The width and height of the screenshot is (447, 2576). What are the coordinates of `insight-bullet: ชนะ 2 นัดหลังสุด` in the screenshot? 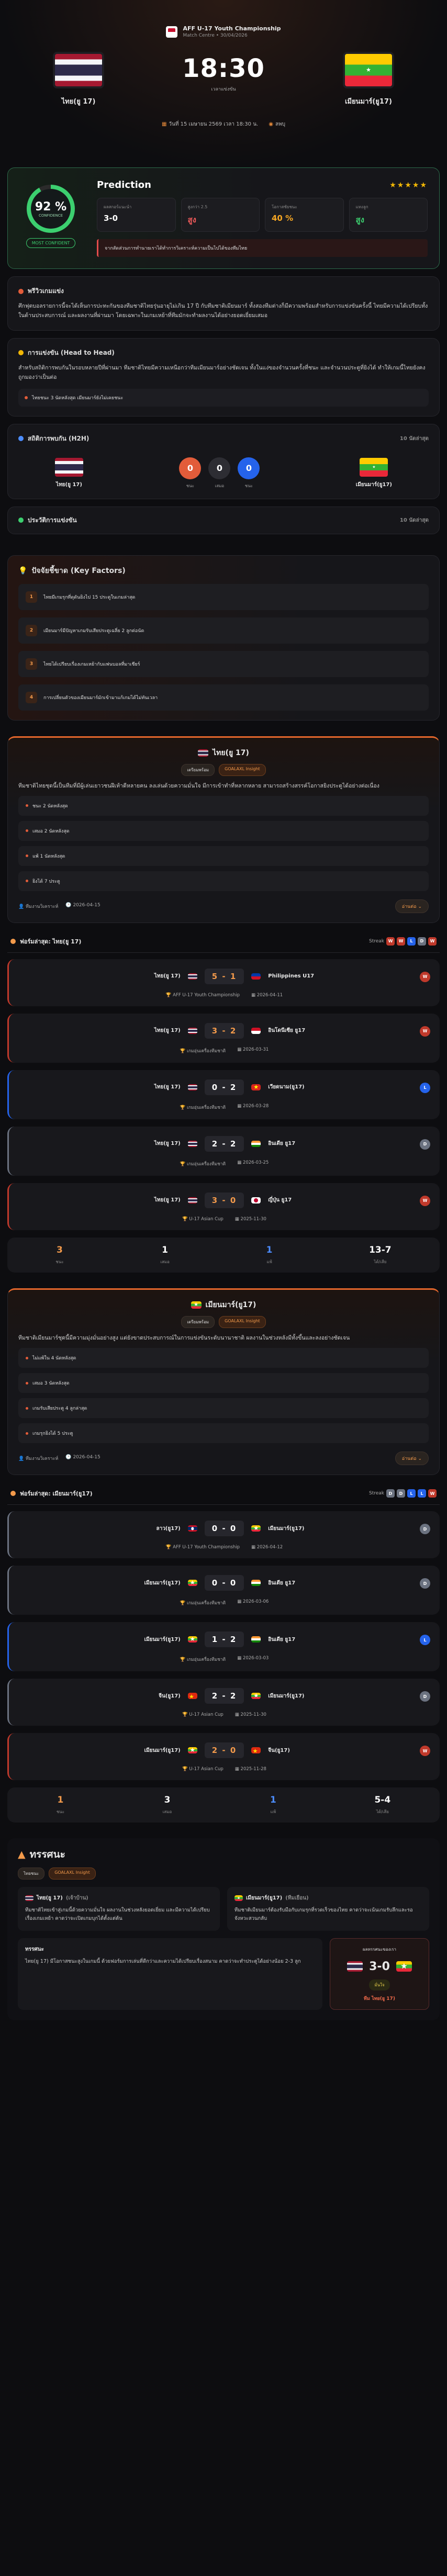 It's located at (223, 805).